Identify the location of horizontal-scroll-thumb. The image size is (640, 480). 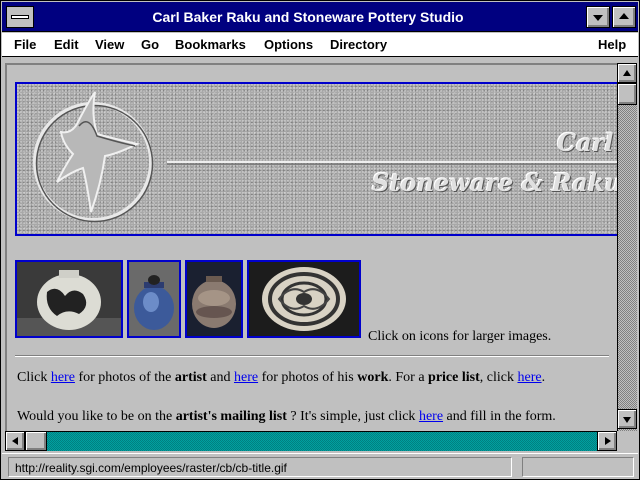
(36, 441).